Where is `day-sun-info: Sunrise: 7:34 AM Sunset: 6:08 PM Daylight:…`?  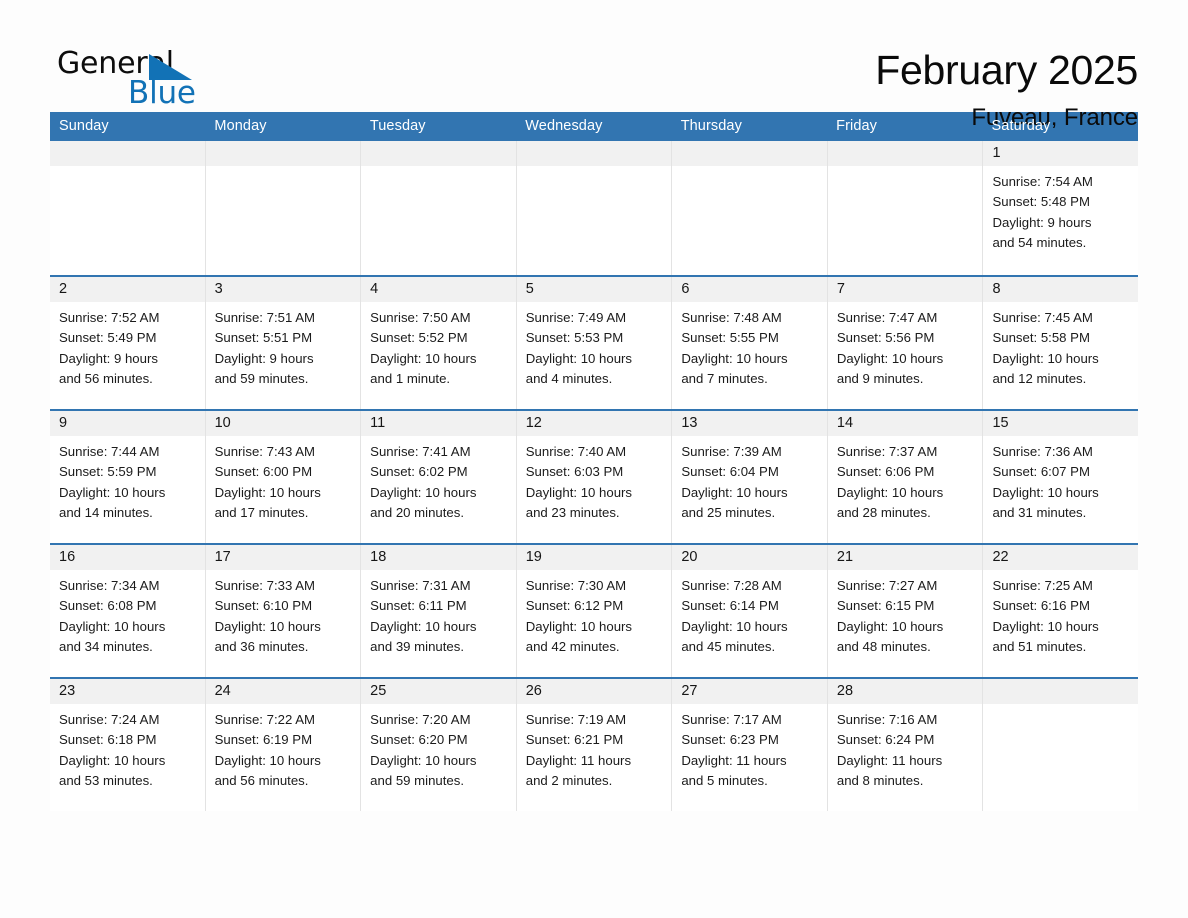 day-sun-info: Sunrise: 7:34 AM Sunset: 6:08 PM Daylight:… is located at coordinates (127, 613).